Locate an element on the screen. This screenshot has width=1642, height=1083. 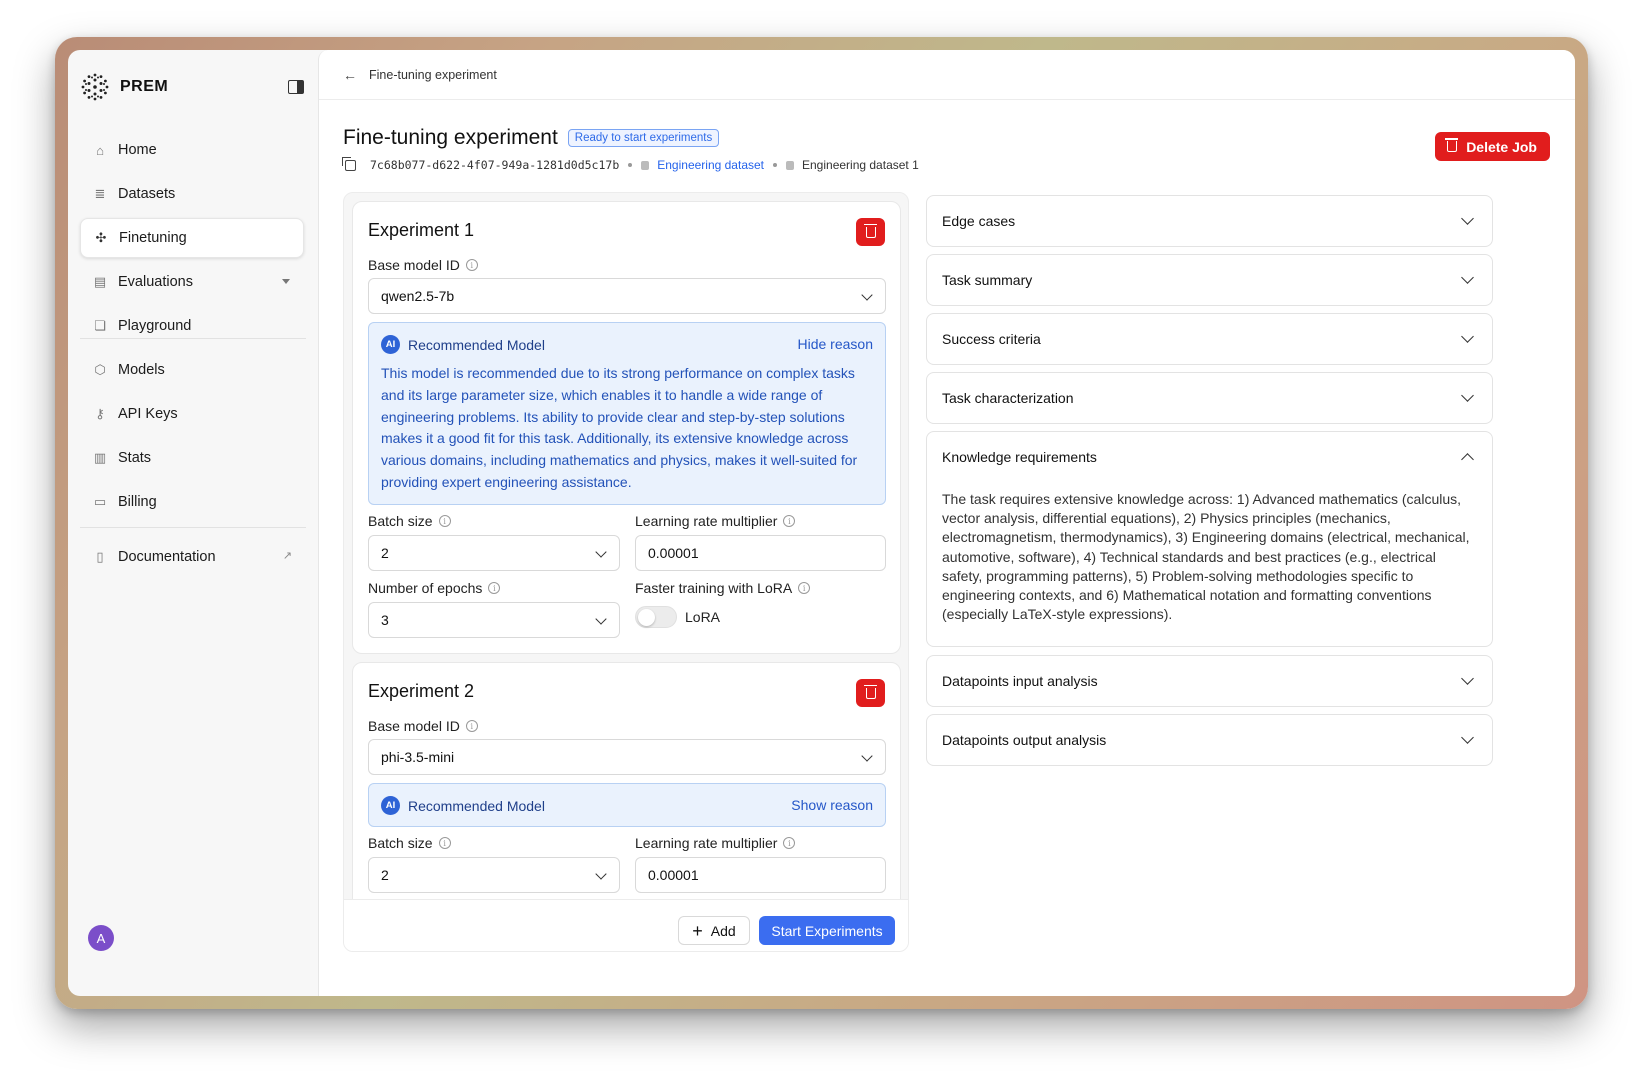
sidebar-item-billing: ▭ Billing is located at coordinates (192, 502).